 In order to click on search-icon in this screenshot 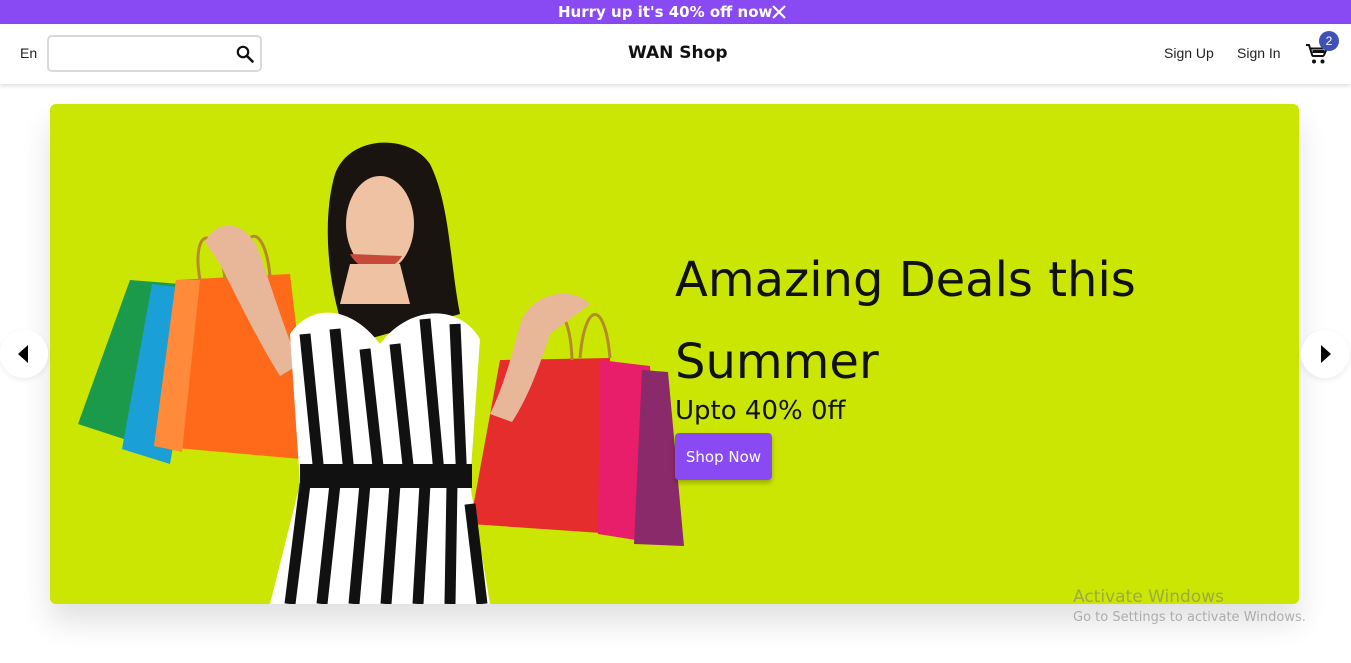, I will do `click(245, 54)`.